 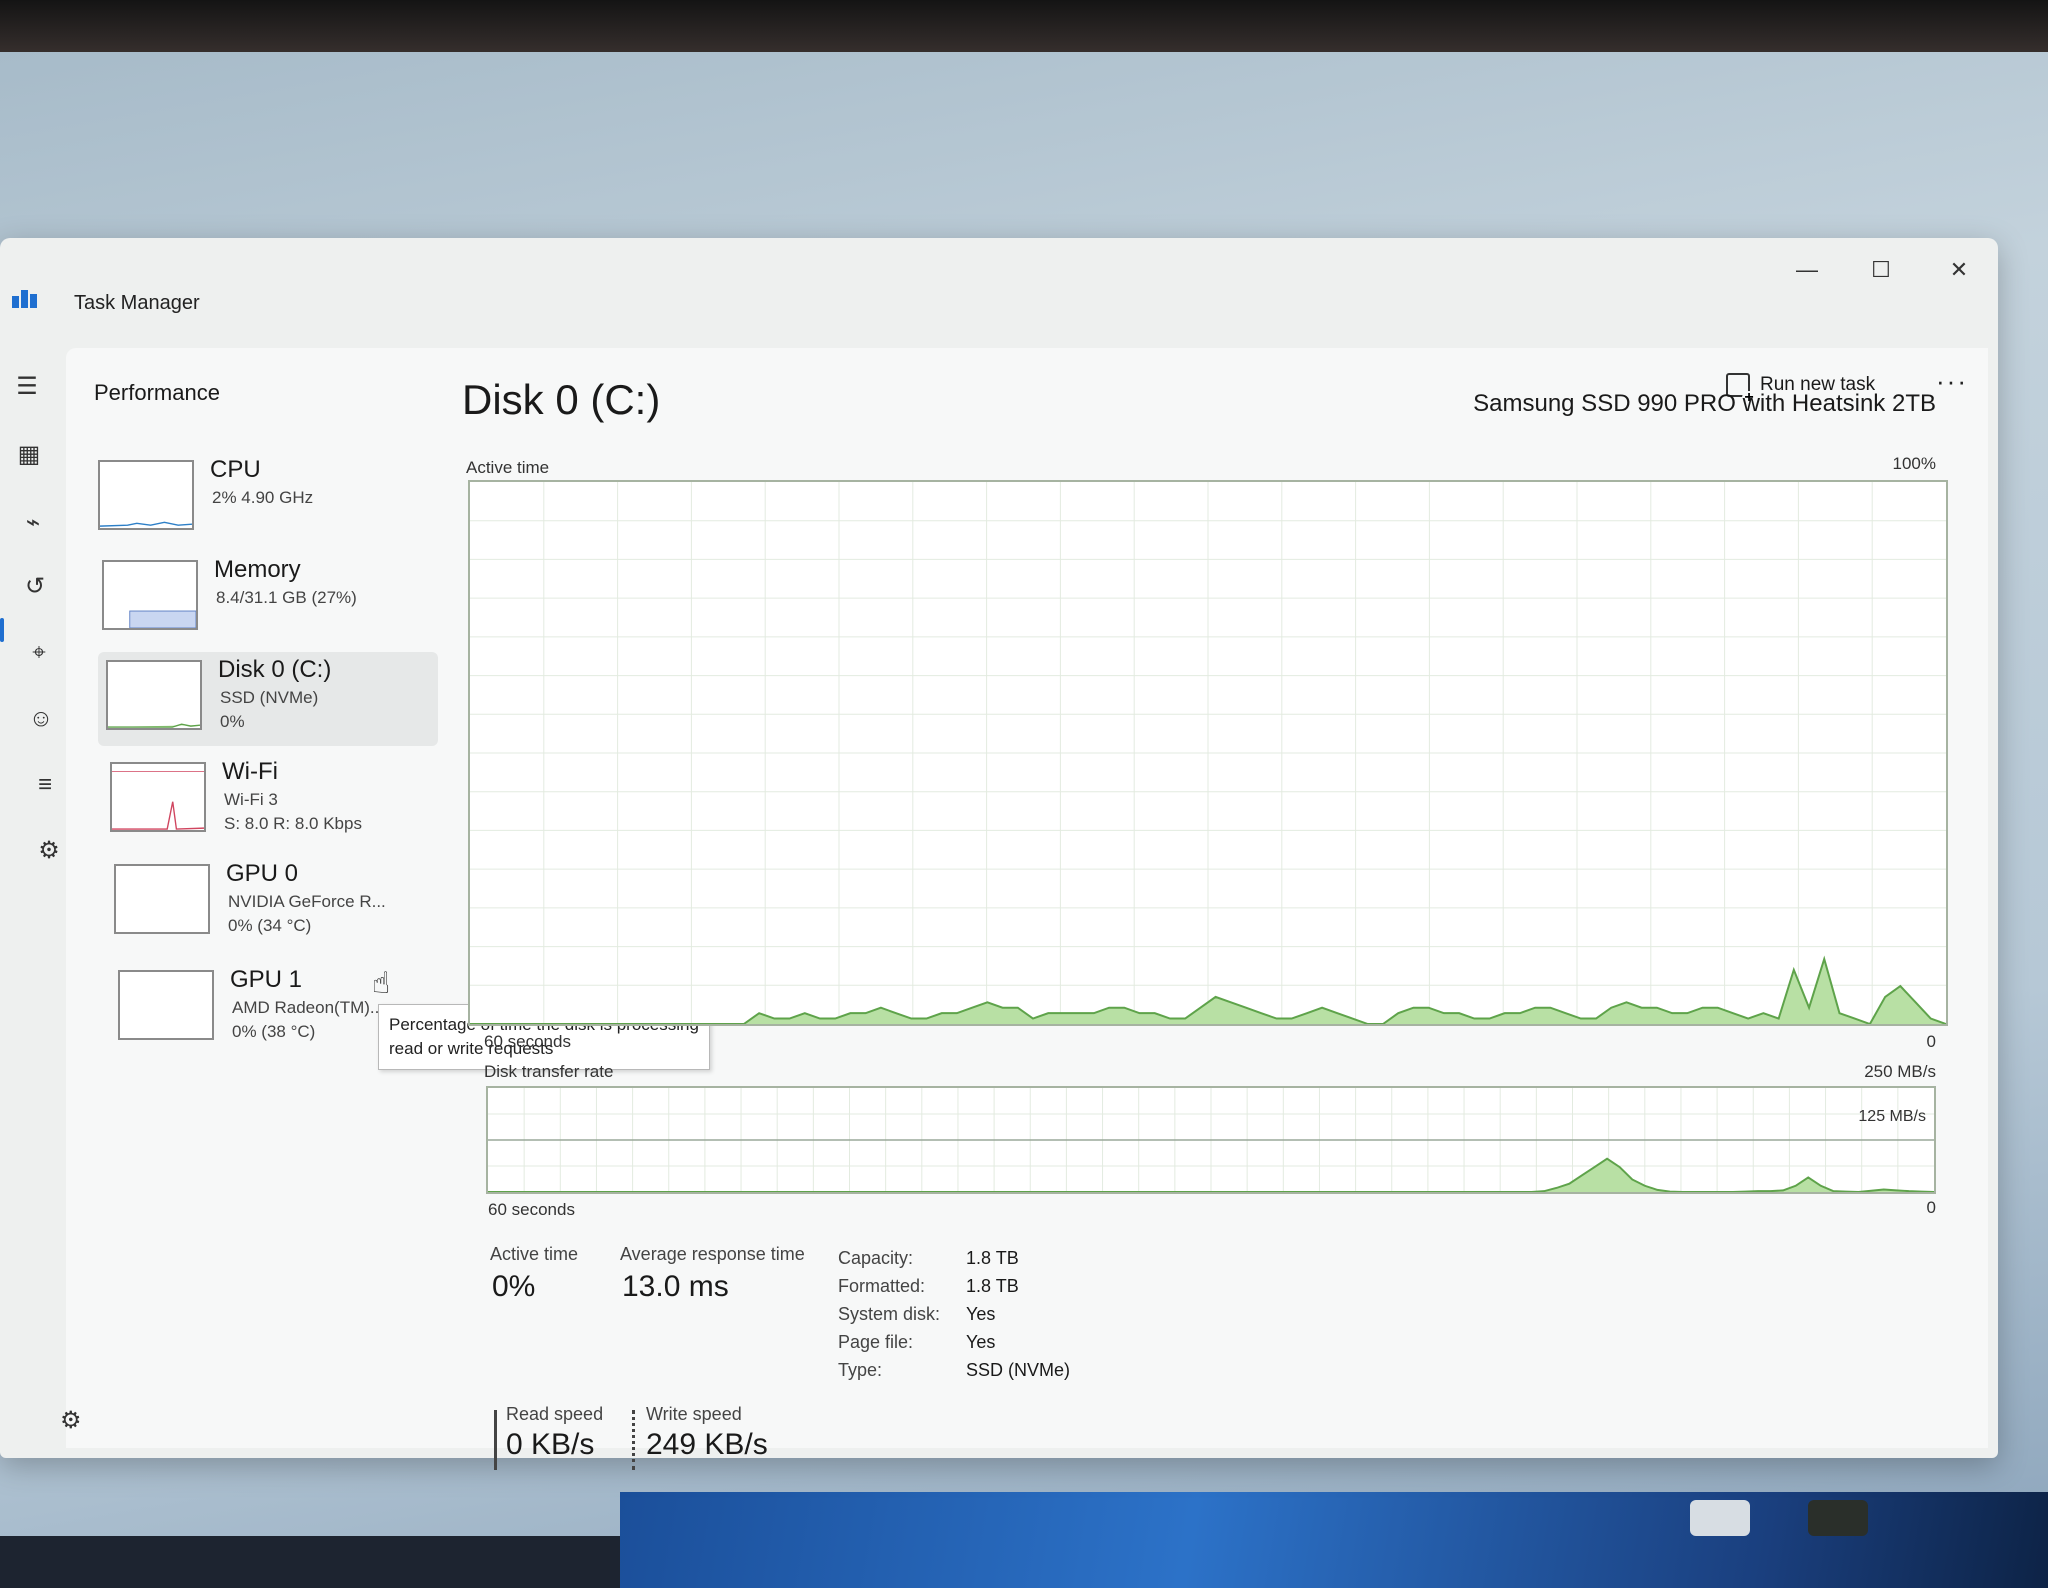 What do you see at coordinates (158, 797) in the screenshot?
I see `wifi-thumbnail-graph` at bounding box center [158, 797].